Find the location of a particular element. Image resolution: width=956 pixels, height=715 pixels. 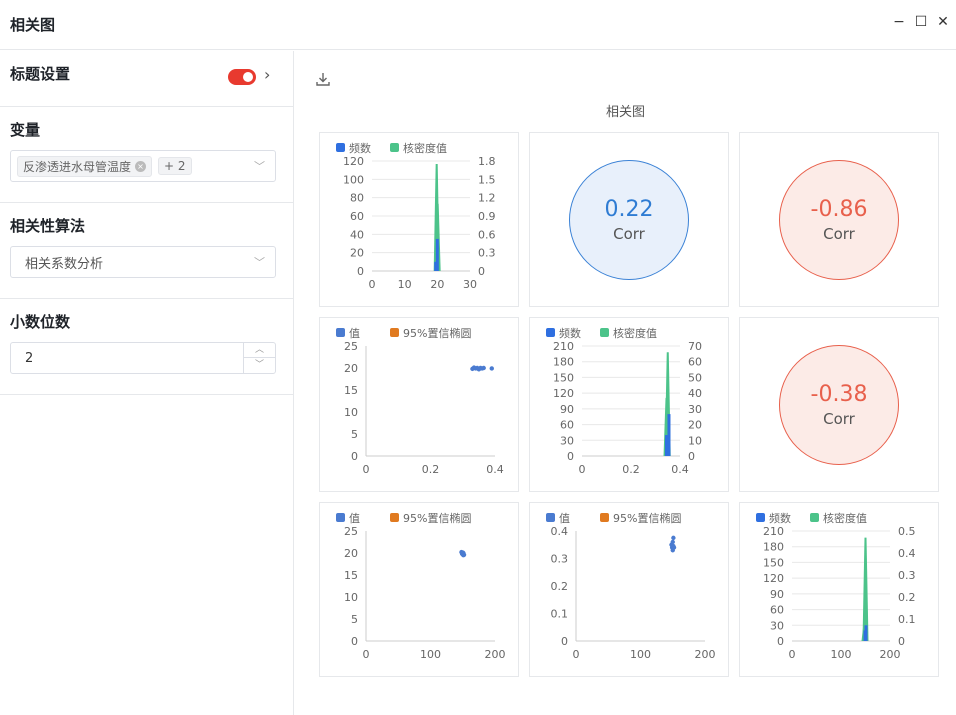

corr-circle-negative: -0.86 Corr is located at coordinates (839, 220).